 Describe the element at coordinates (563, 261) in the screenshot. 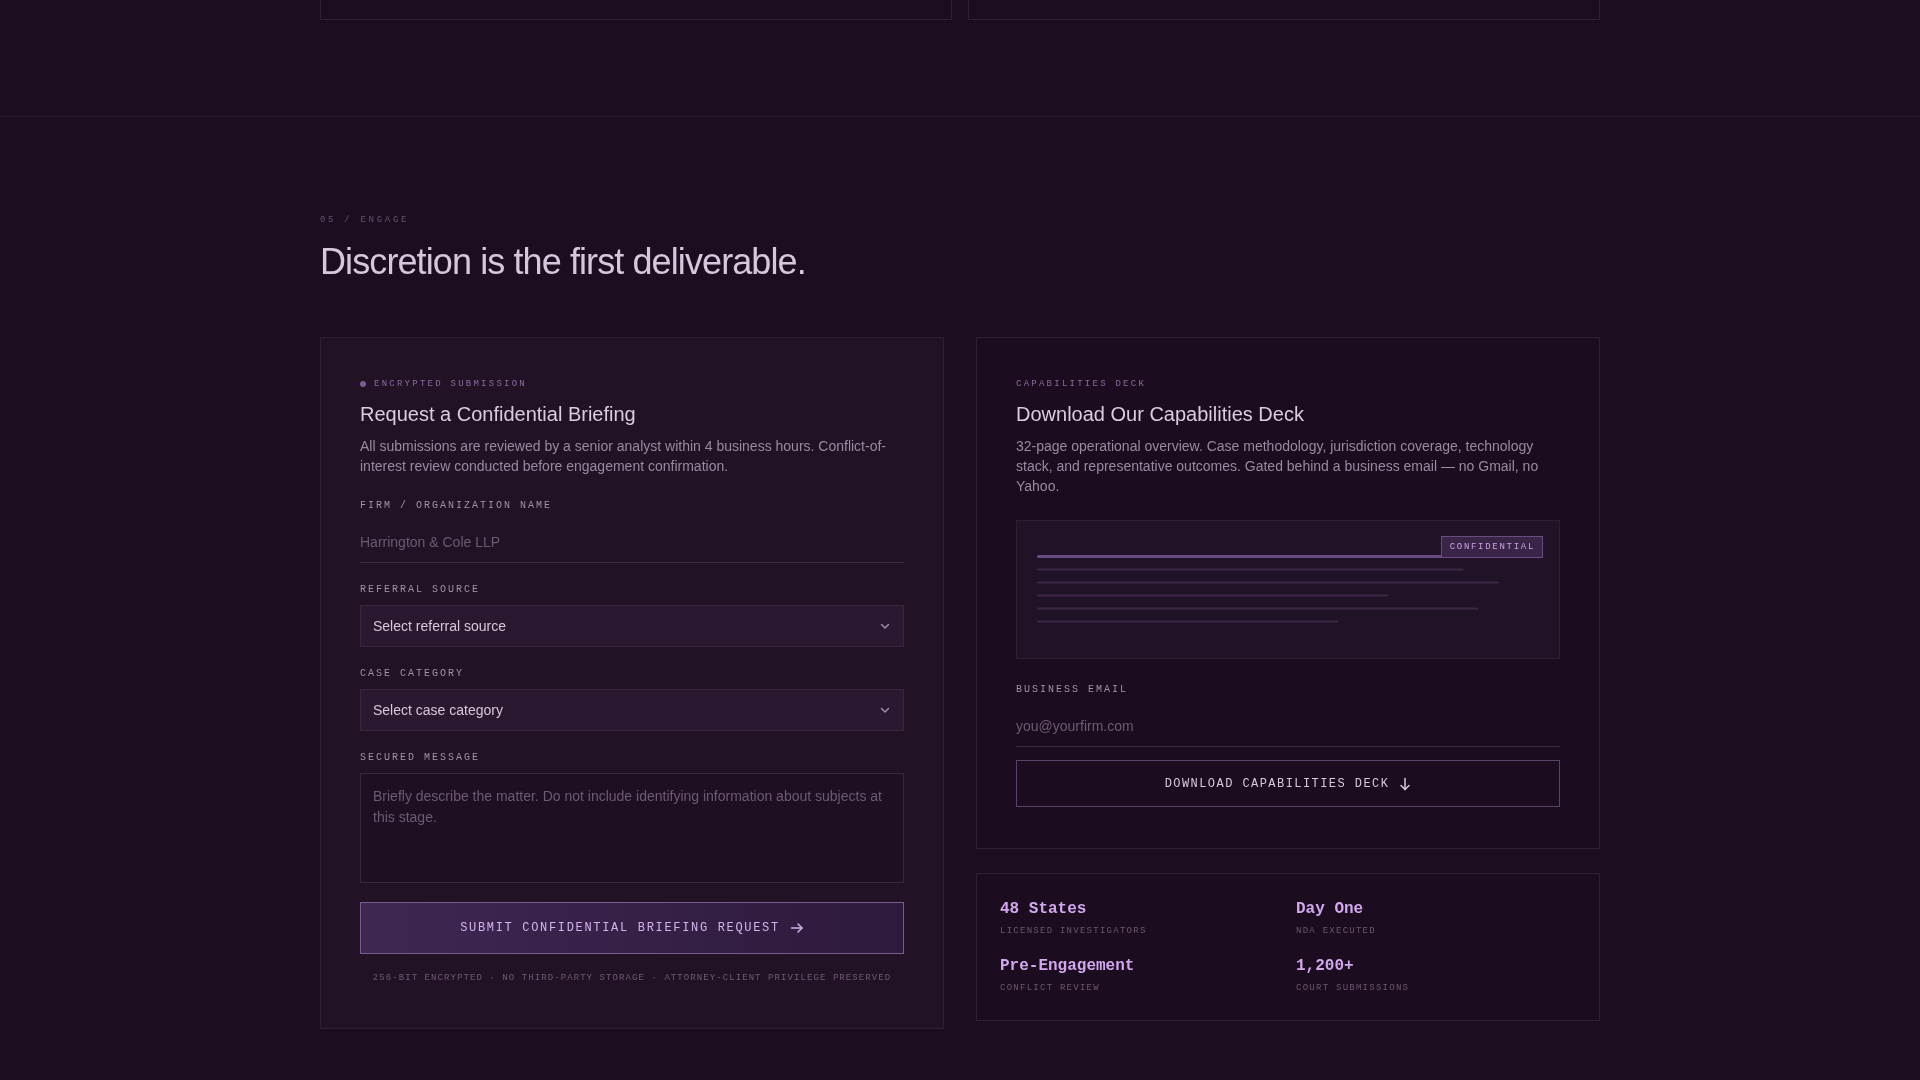

I see `section-heading: Discretion is the first deliverable.` at that location.